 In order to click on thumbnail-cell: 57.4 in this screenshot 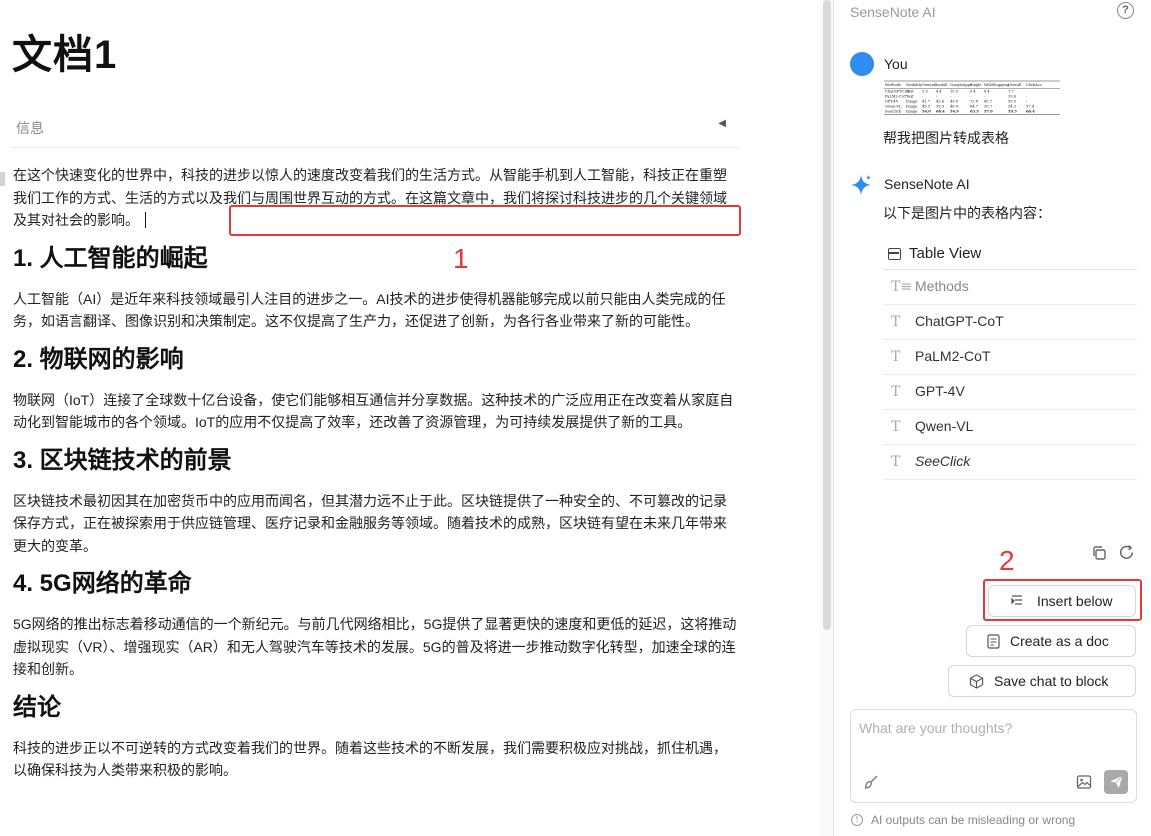, I will do `click(1030, 107)`.